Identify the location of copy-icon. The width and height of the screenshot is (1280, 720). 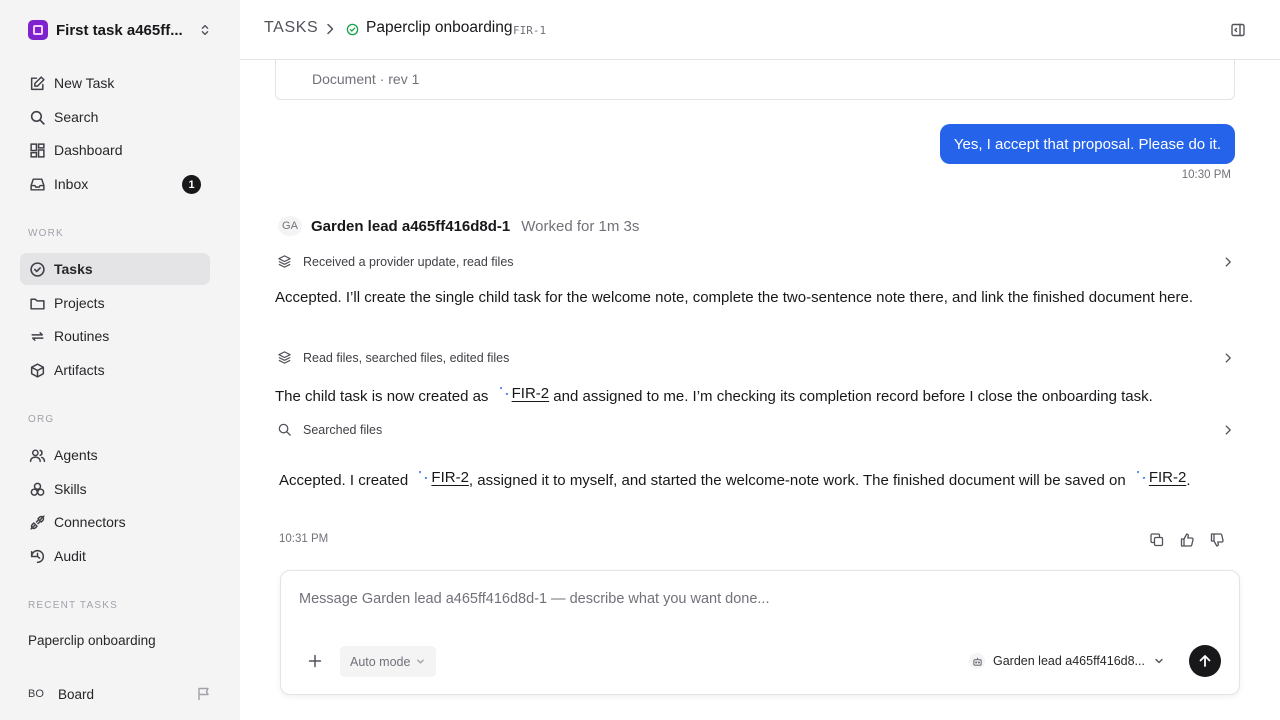
(1157, 540).